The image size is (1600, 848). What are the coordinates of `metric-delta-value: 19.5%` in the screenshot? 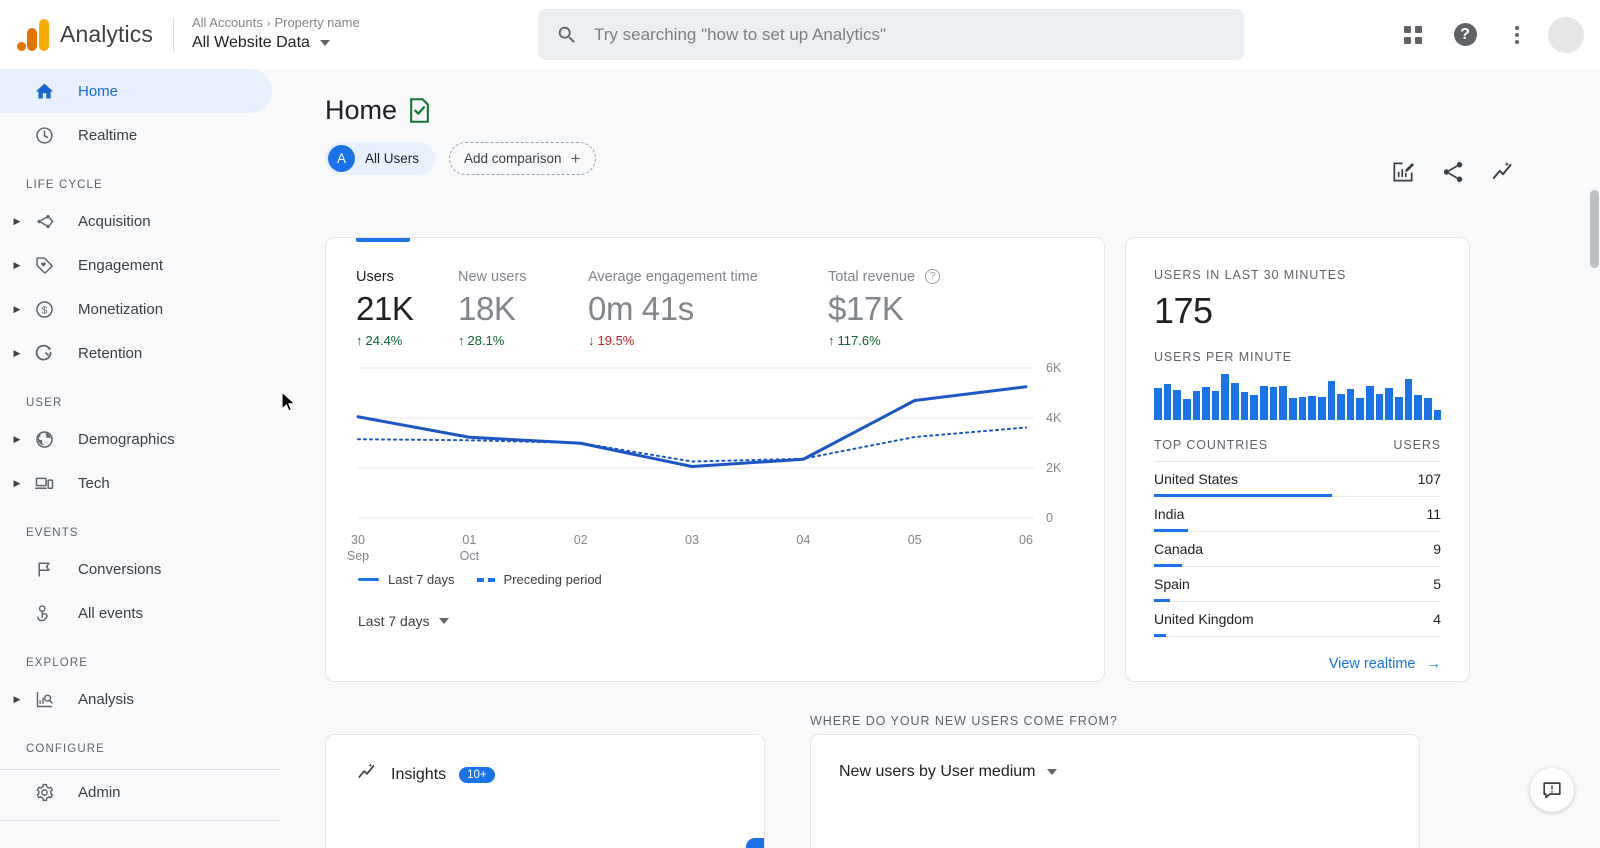 It's located at (616, 340).